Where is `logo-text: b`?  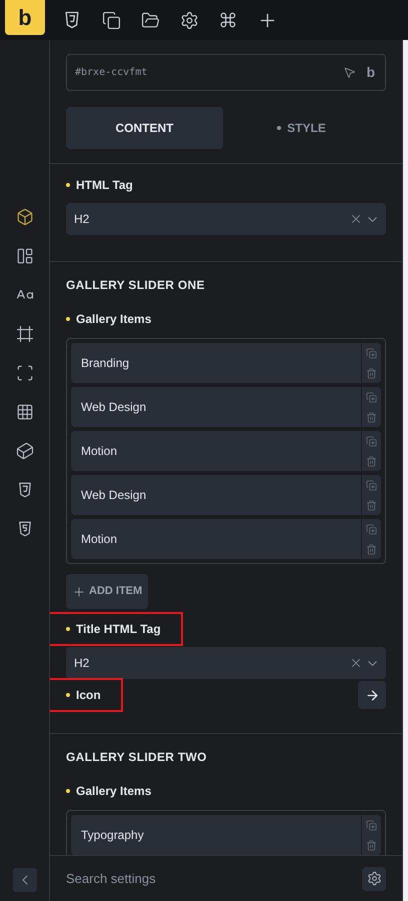
logo-text: b is located at coordinates (370, 72).